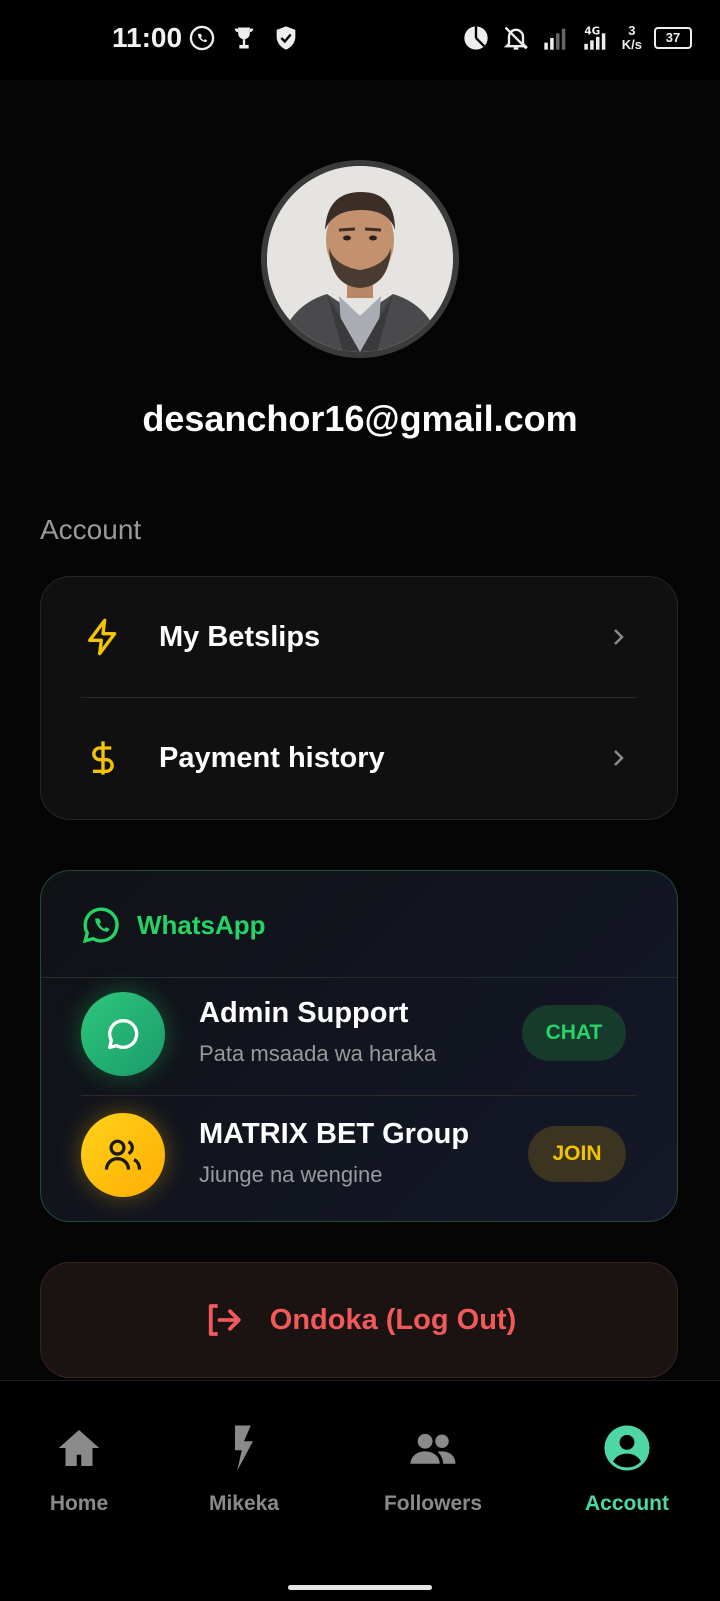 This screenshot has width=720, height=1601. I want to click on whatsapp-row-admin-support: Admin Support Pata msaada wa haraka CHAT, so click(359, 1035).